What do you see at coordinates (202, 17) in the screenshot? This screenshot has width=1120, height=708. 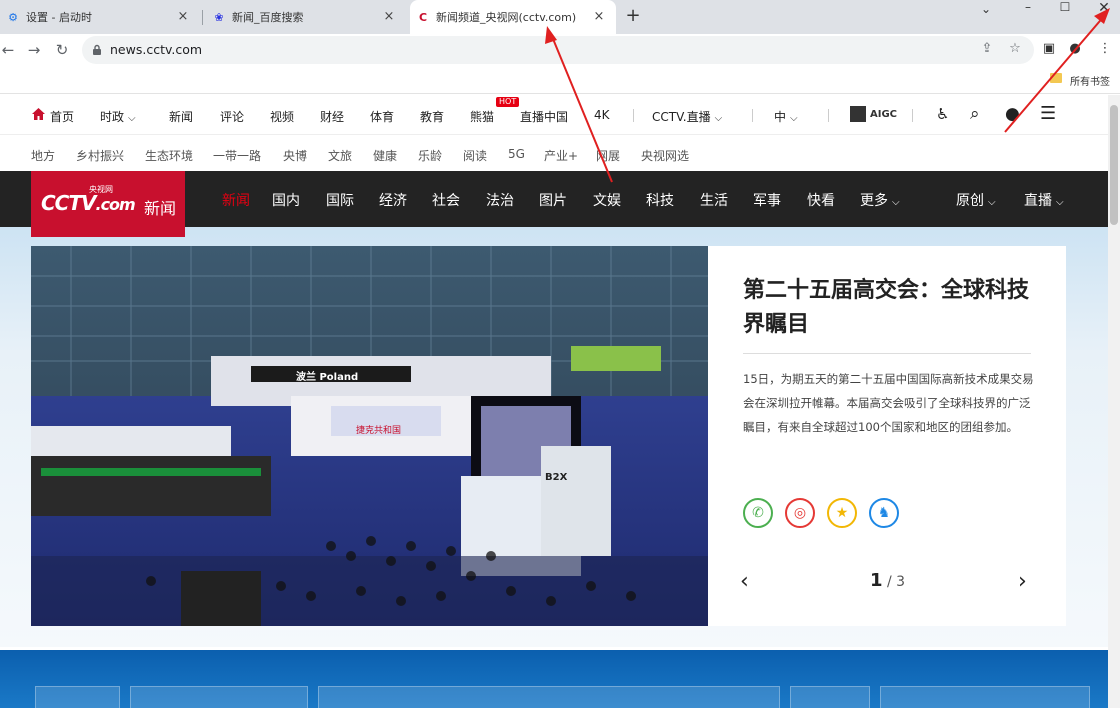 I see `tab-separator` at bounding box center [202, 17].